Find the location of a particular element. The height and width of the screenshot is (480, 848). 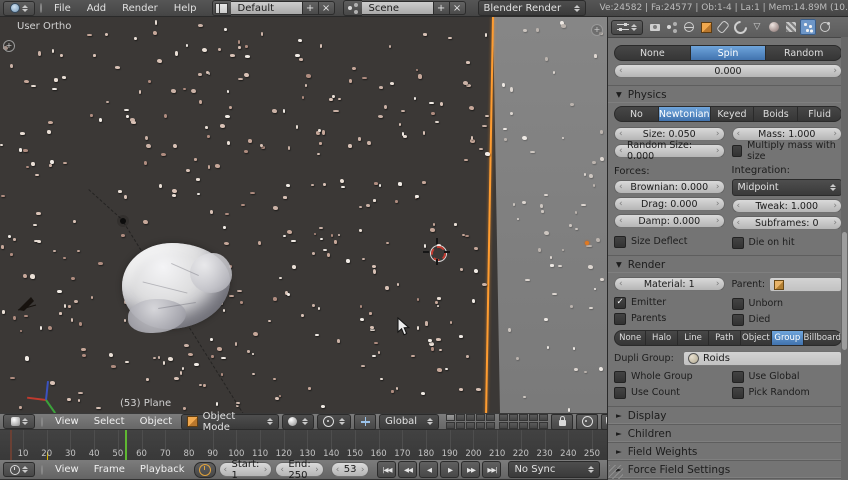

use-preview-range-toggle is located at coordinates (204, 469).